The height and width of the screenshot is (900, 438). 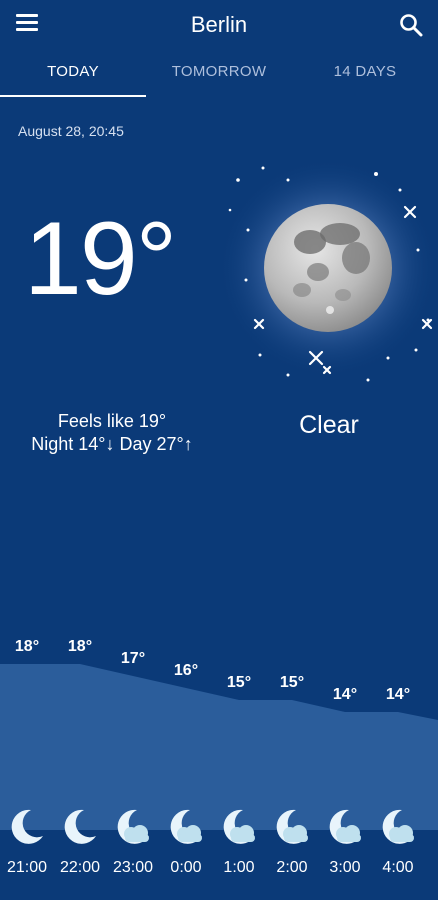 I want to click on observation-time: August 28, 20:45, so click(x=71, y=131).